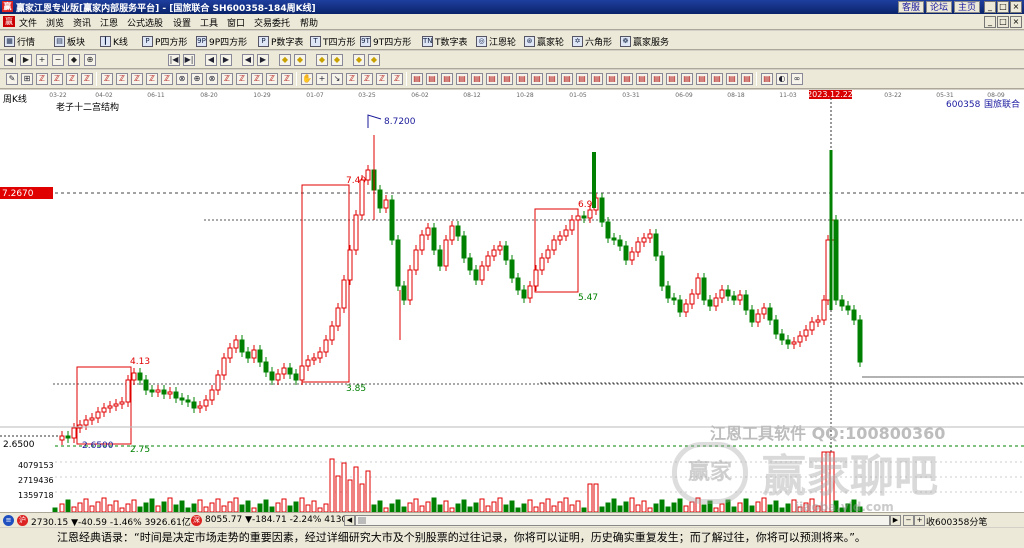 Image resolution: width=1024 pixels, height=548 pixels. What do you see at coordinates (242, 79) in the screenshot?
I see `draw-tool-button-15: ℤ` at bounding box center [242, 79].